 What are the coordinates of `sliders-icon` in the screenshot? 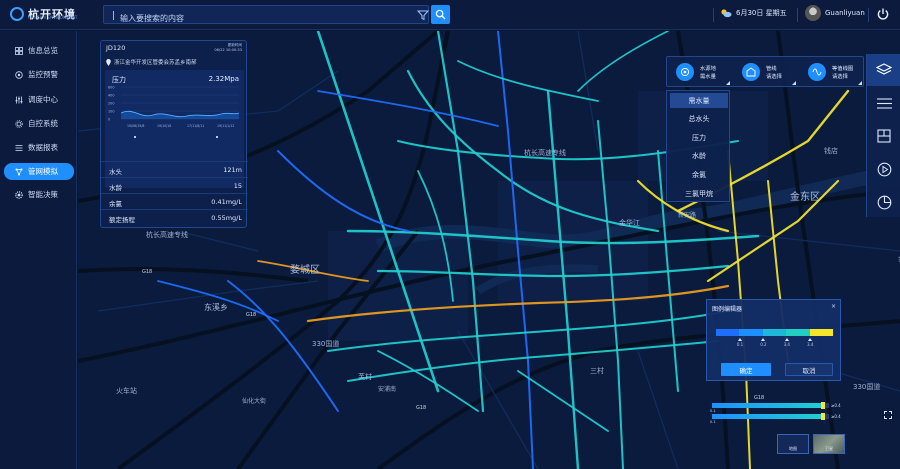 It's located at (19, 99).